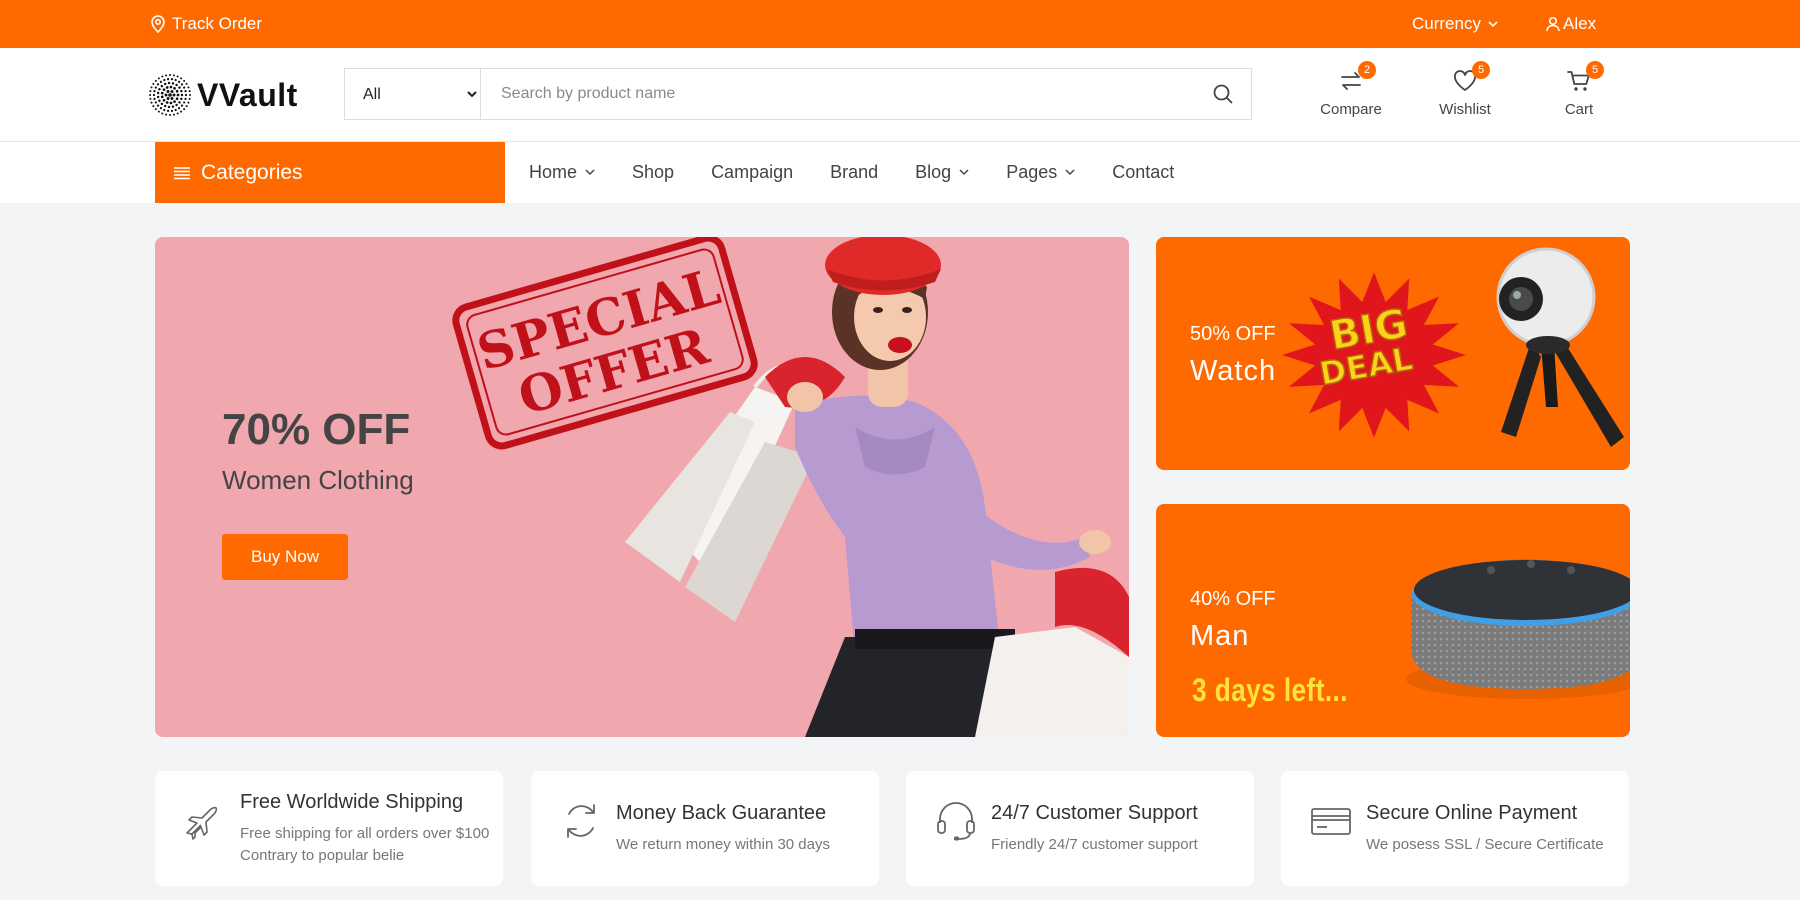 This screenshot has height=900, width=1800. I want to click on track-order-label: Track Order, so click(217, 23).